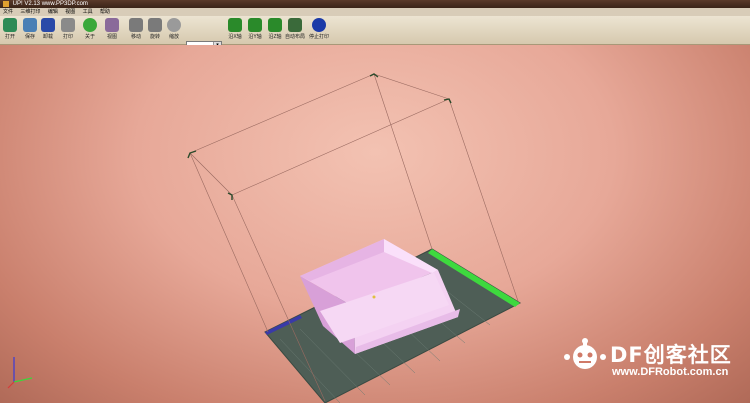 The image size is (750, 403). Describe the element at coordinates (255, 25) in the screenshot. I see `y-axis-icon` at that location.